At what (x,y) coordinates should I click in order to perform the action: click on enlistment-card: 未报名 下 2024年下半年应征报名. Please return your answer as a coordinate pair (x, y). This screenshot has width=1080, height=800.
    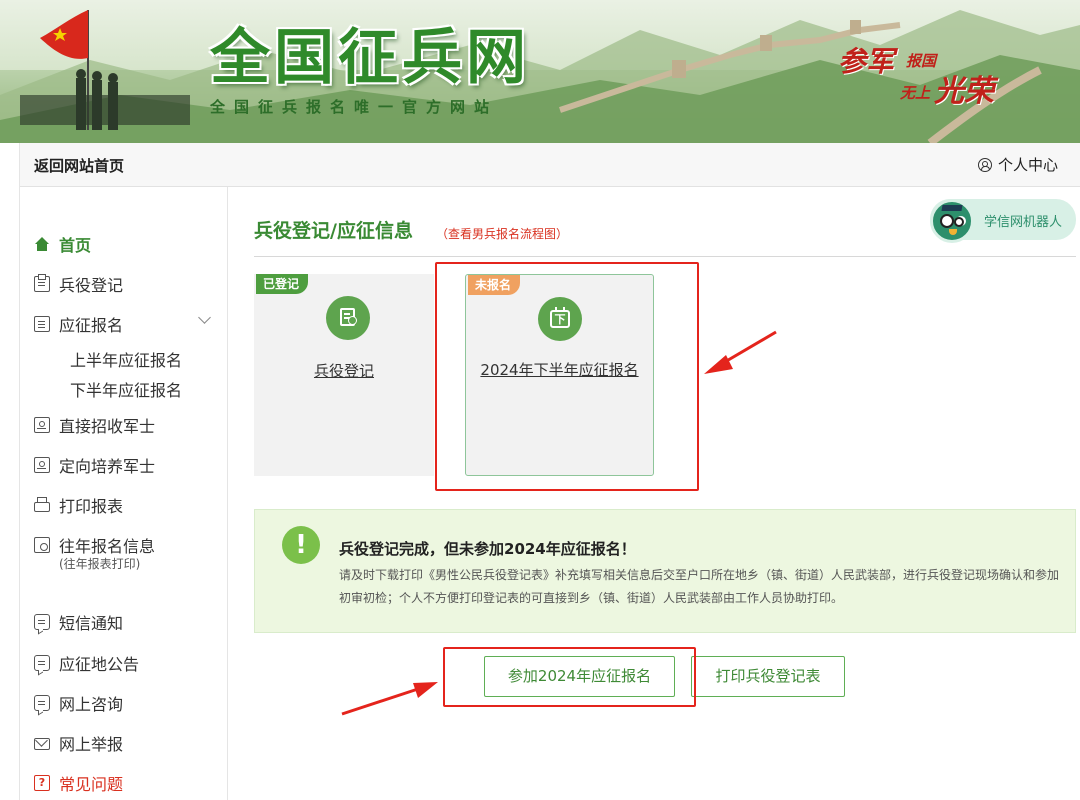
    Looking at the image, I should click on (559, 375).